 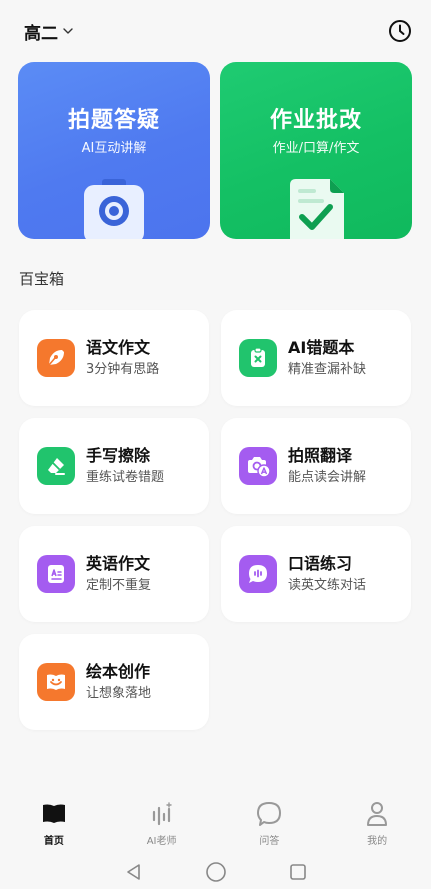 I want to click on english-doc-icon, so click(x=56, y=574).